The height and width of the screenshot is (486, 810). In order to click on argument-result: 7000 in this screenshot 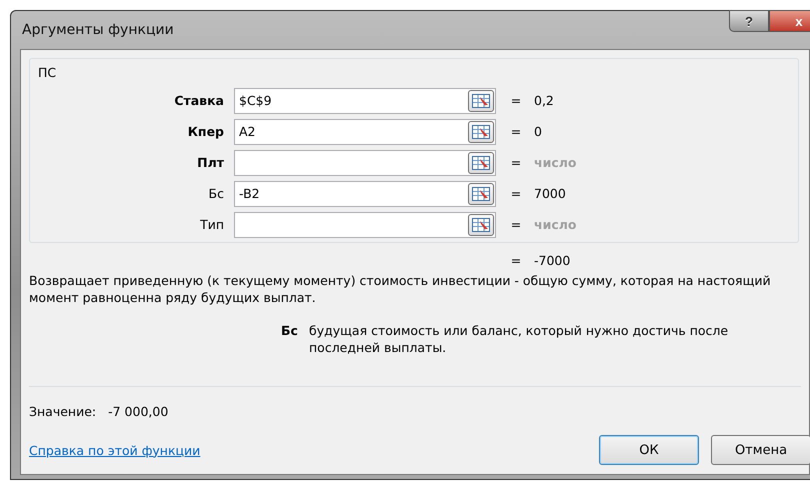, I will do `click(550, 193)`.